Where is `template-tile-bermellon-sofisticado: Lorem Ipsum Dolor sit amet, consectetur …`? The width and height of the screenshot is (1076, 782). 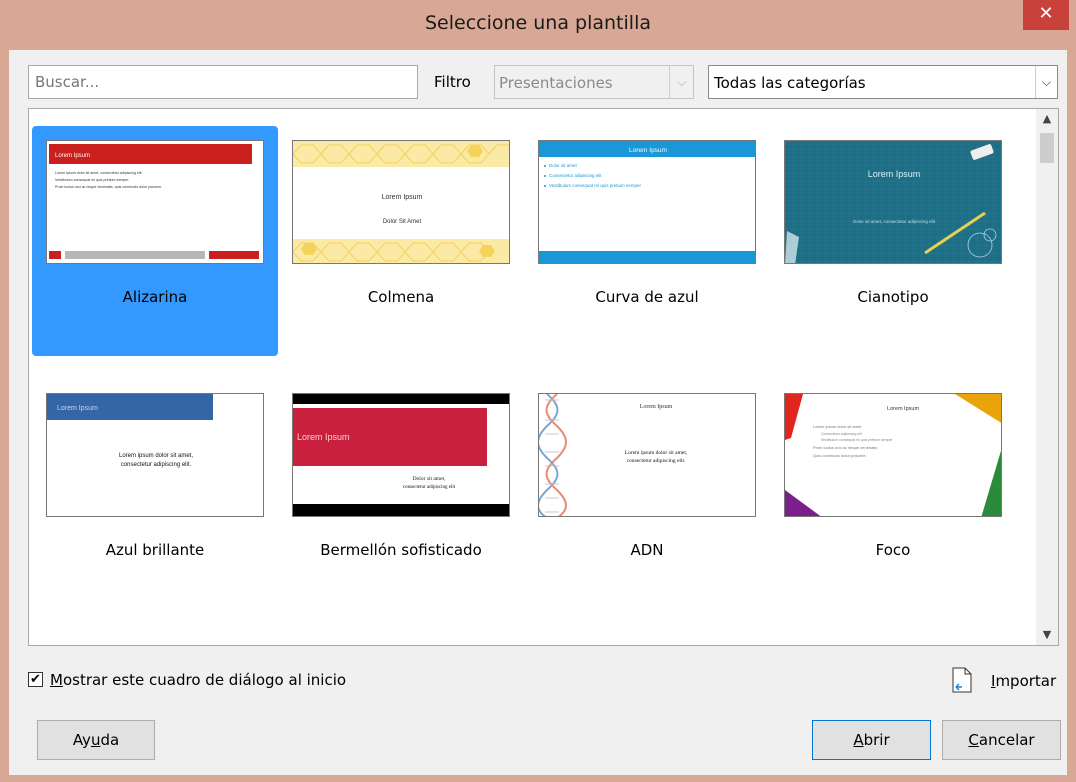 template-tile-bermellon-sofisticado: Lorem Ipsum Dolor sit amet, consectetur … is located at coordinates (401, 494).